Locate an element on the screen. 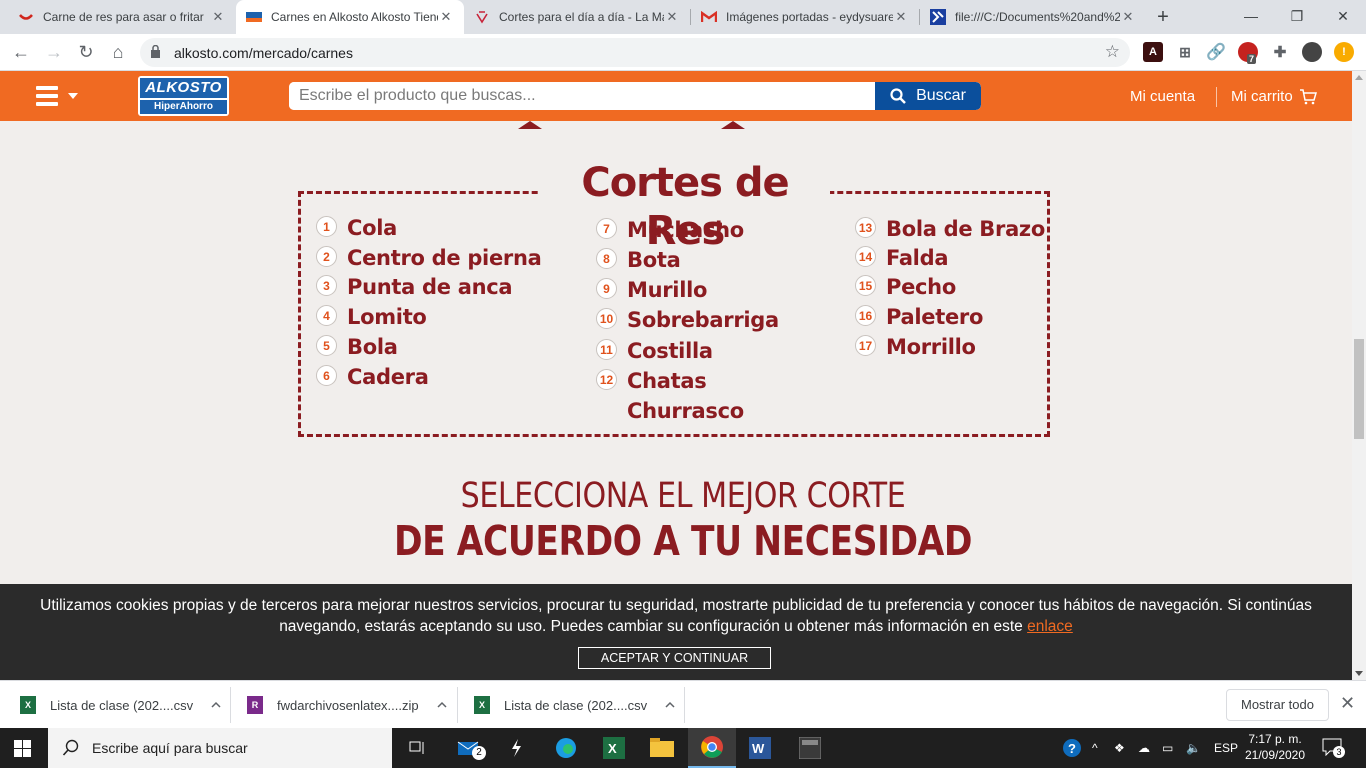  tab-alkosto: Carnes en Alkosto Alkosto Tienda ✕ is located at coordinates (350, 17).